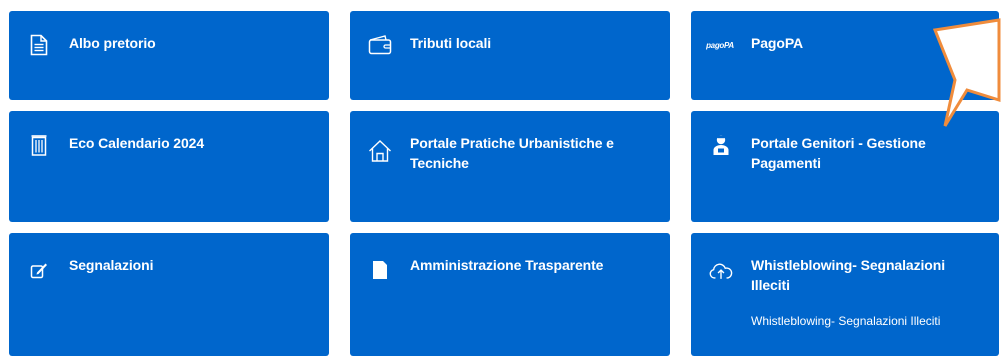 The height and width of the screenshot is (356, 1001). Describe the element at coordinates (39, 270) in the screenshot. I see `edit-icon` at that location.